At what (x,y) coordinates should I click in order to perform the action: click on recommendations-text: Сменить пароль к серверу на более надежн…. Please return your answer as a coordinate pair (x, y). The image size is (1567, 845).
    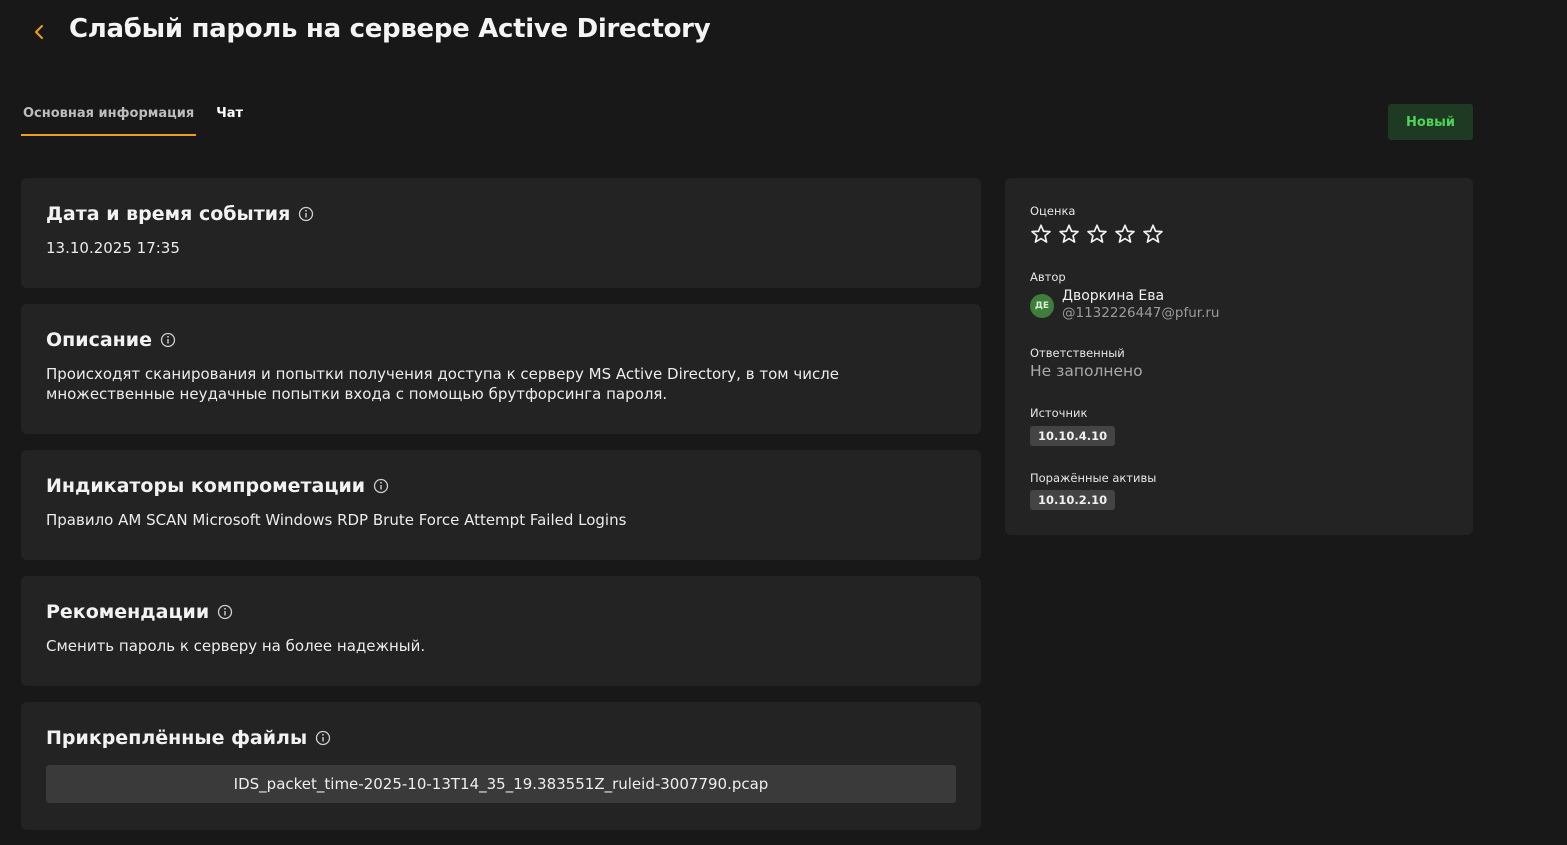
    Looking at the image, I should click on (236, 646).